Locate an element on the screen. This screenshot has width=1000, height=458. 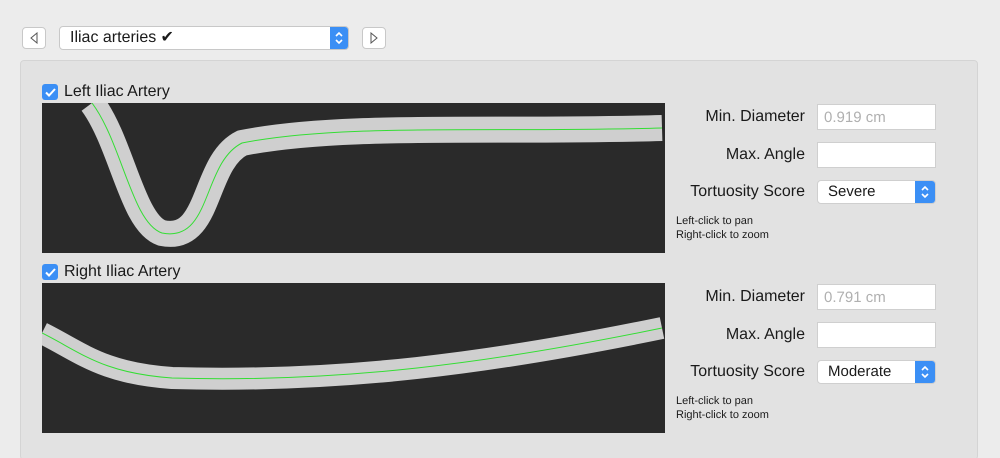
min-diameter-field: 0.919 cm is located at coordinates (876, 117).